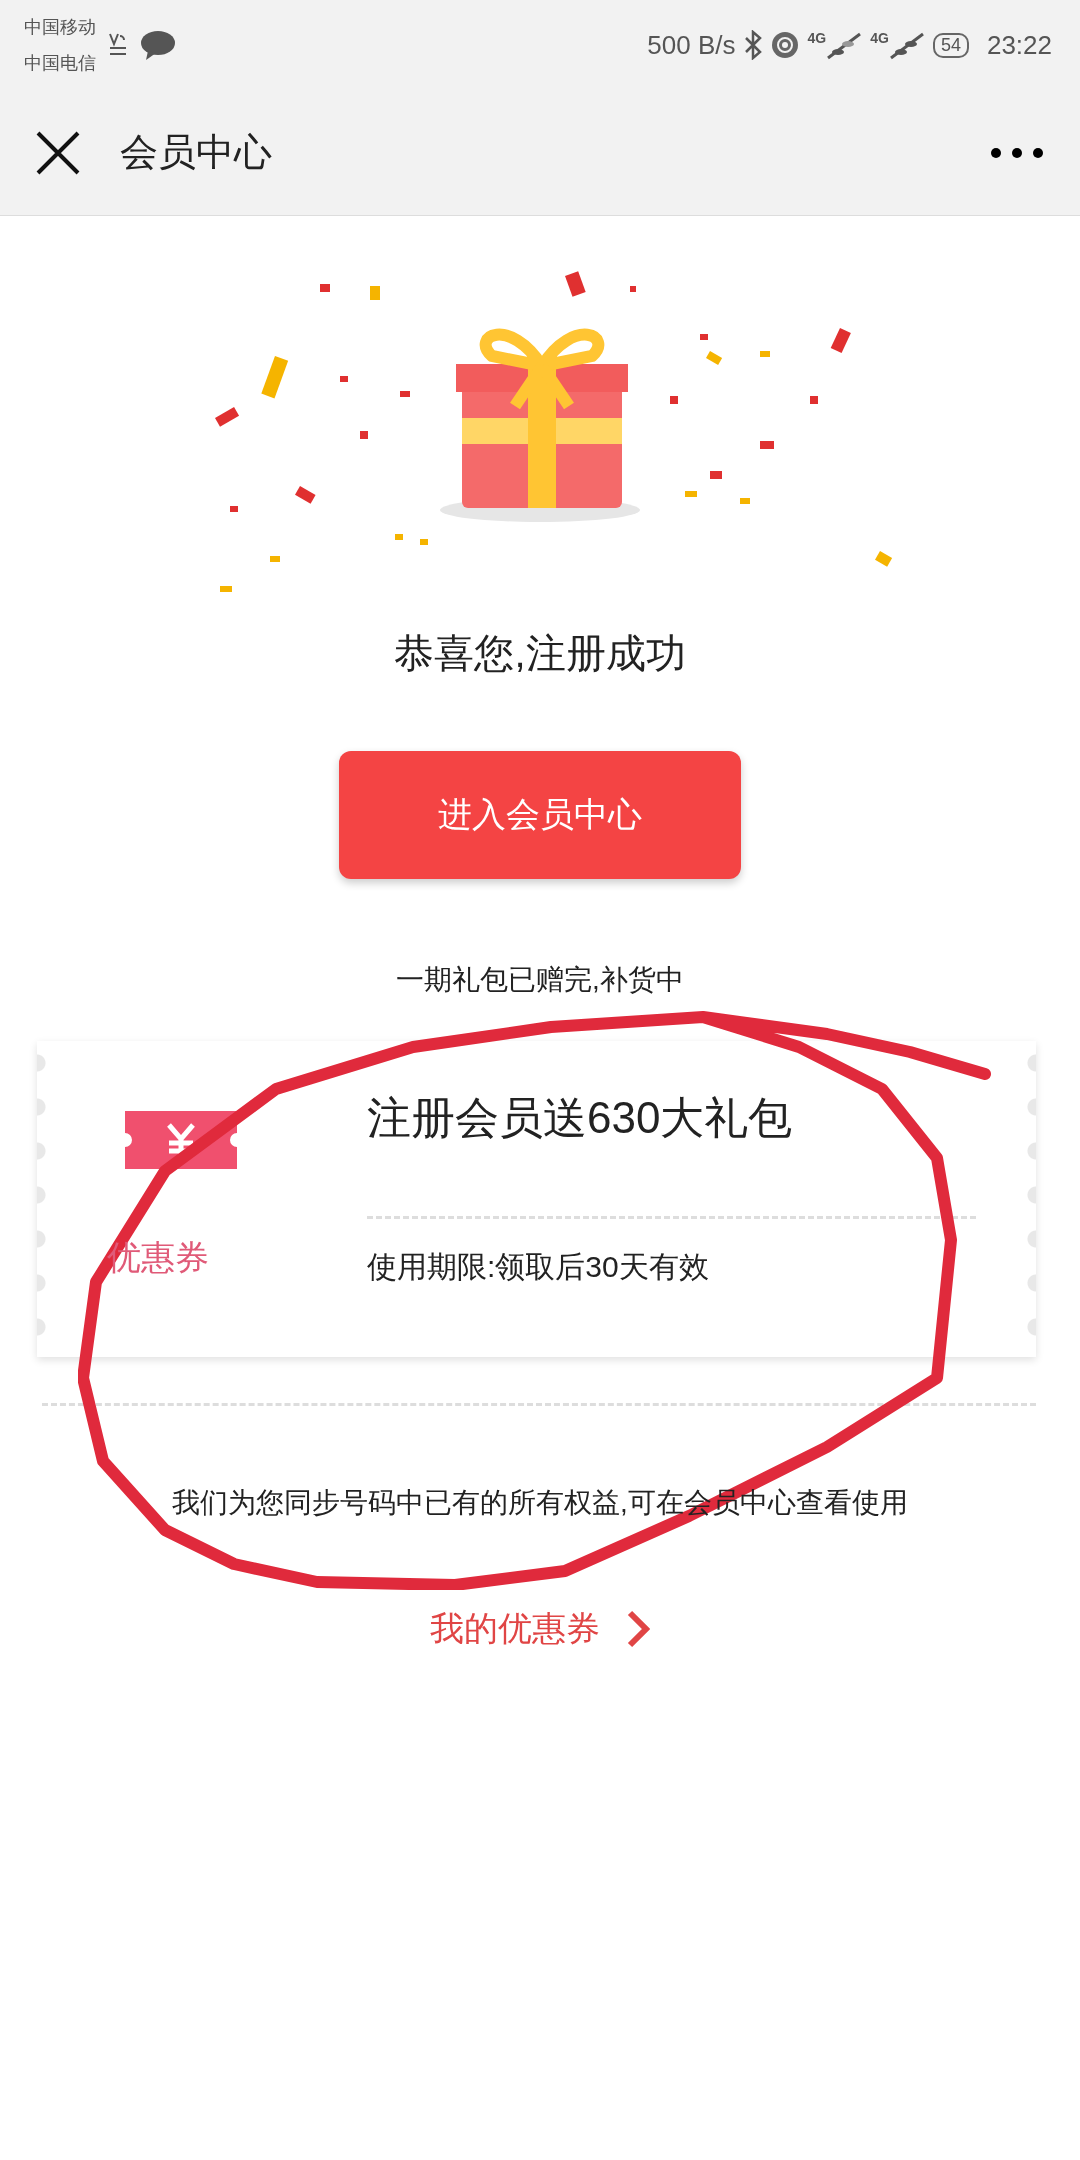 The height and width of the screenshot is (2160, 1080). What do you see at coordinates (540, 815) in the screenshot?
I see `enter-member-center-button: 进入会员中心` at bounding box center [540, 815].